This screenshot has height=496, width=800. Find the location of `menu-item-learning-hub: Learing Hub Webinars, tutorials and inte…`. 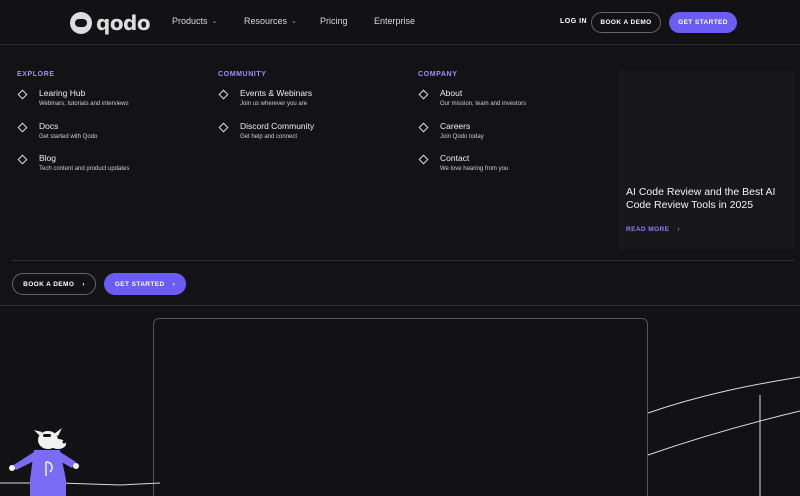

menu-item-learning-hub: Learing Hub Webinars, tutorials and inte… is located at coordinates (73, 104).